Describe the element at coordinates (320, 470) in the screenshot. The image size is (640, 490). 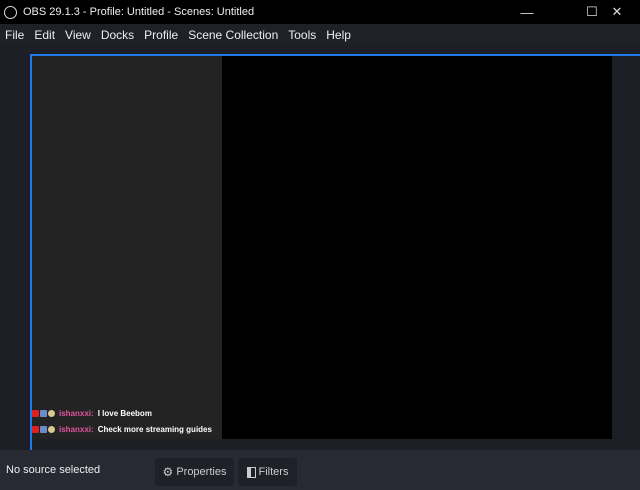
I see `source-toolbar: No source selected` at that location.